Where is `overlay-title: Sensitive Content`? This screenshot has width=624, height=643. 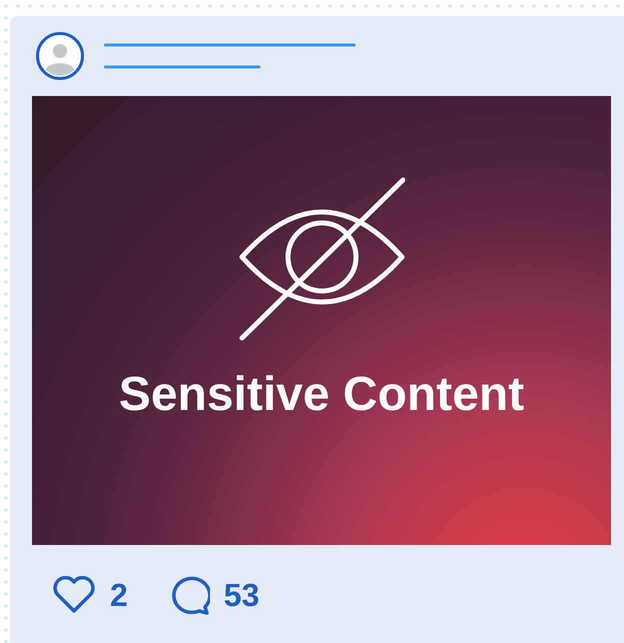 overlay-title: Sensitive Content is located at coordinates (321, 395).